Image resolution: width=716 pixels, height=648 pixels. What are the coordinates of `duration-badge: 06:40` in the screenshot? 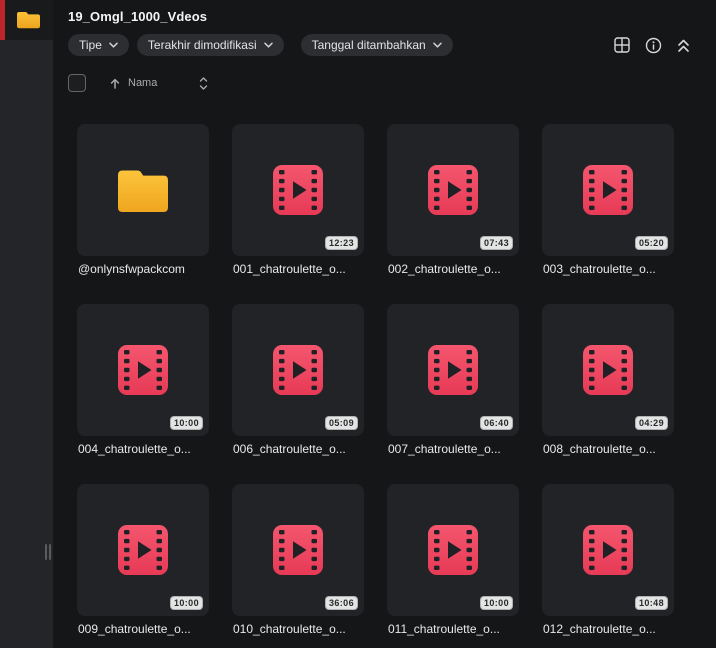 It's located at (496, 423).